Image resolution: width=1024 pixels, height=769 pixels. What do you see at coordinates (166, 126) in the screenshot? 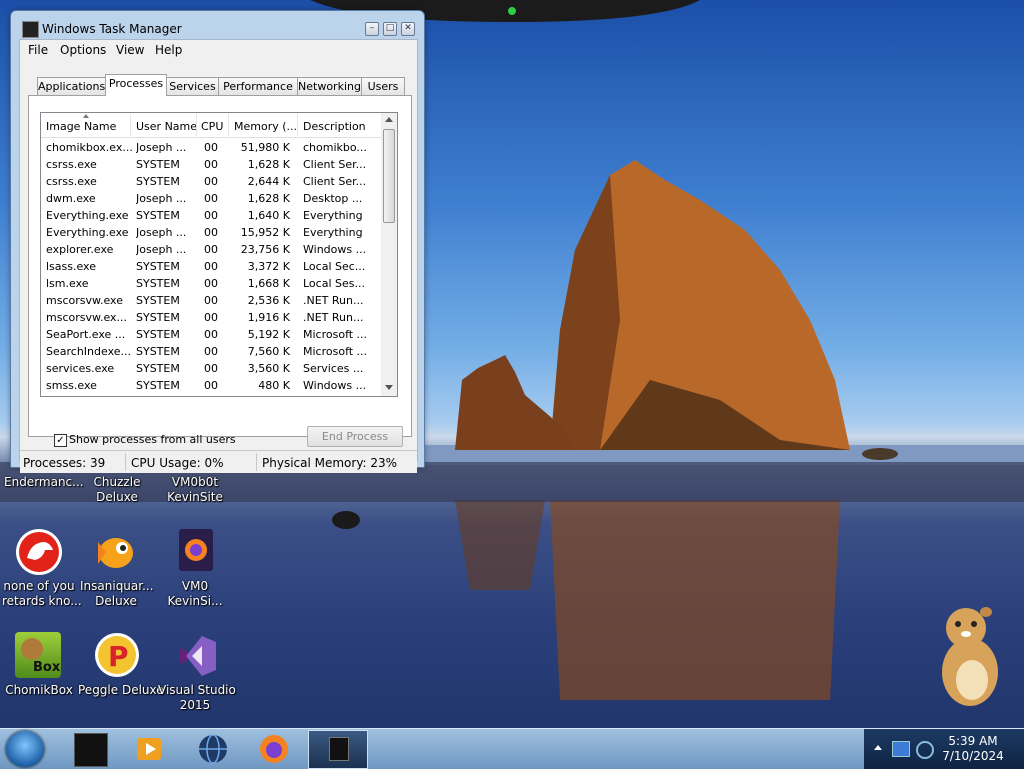
I see `column-user-name: User Name` at bounding box center [166, 126].